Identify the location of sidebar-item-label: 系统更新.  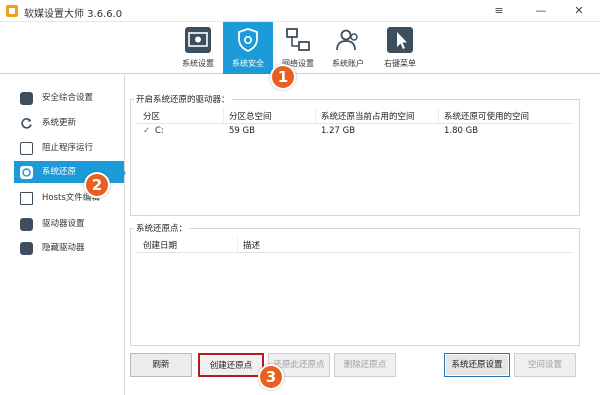
(59, 123).